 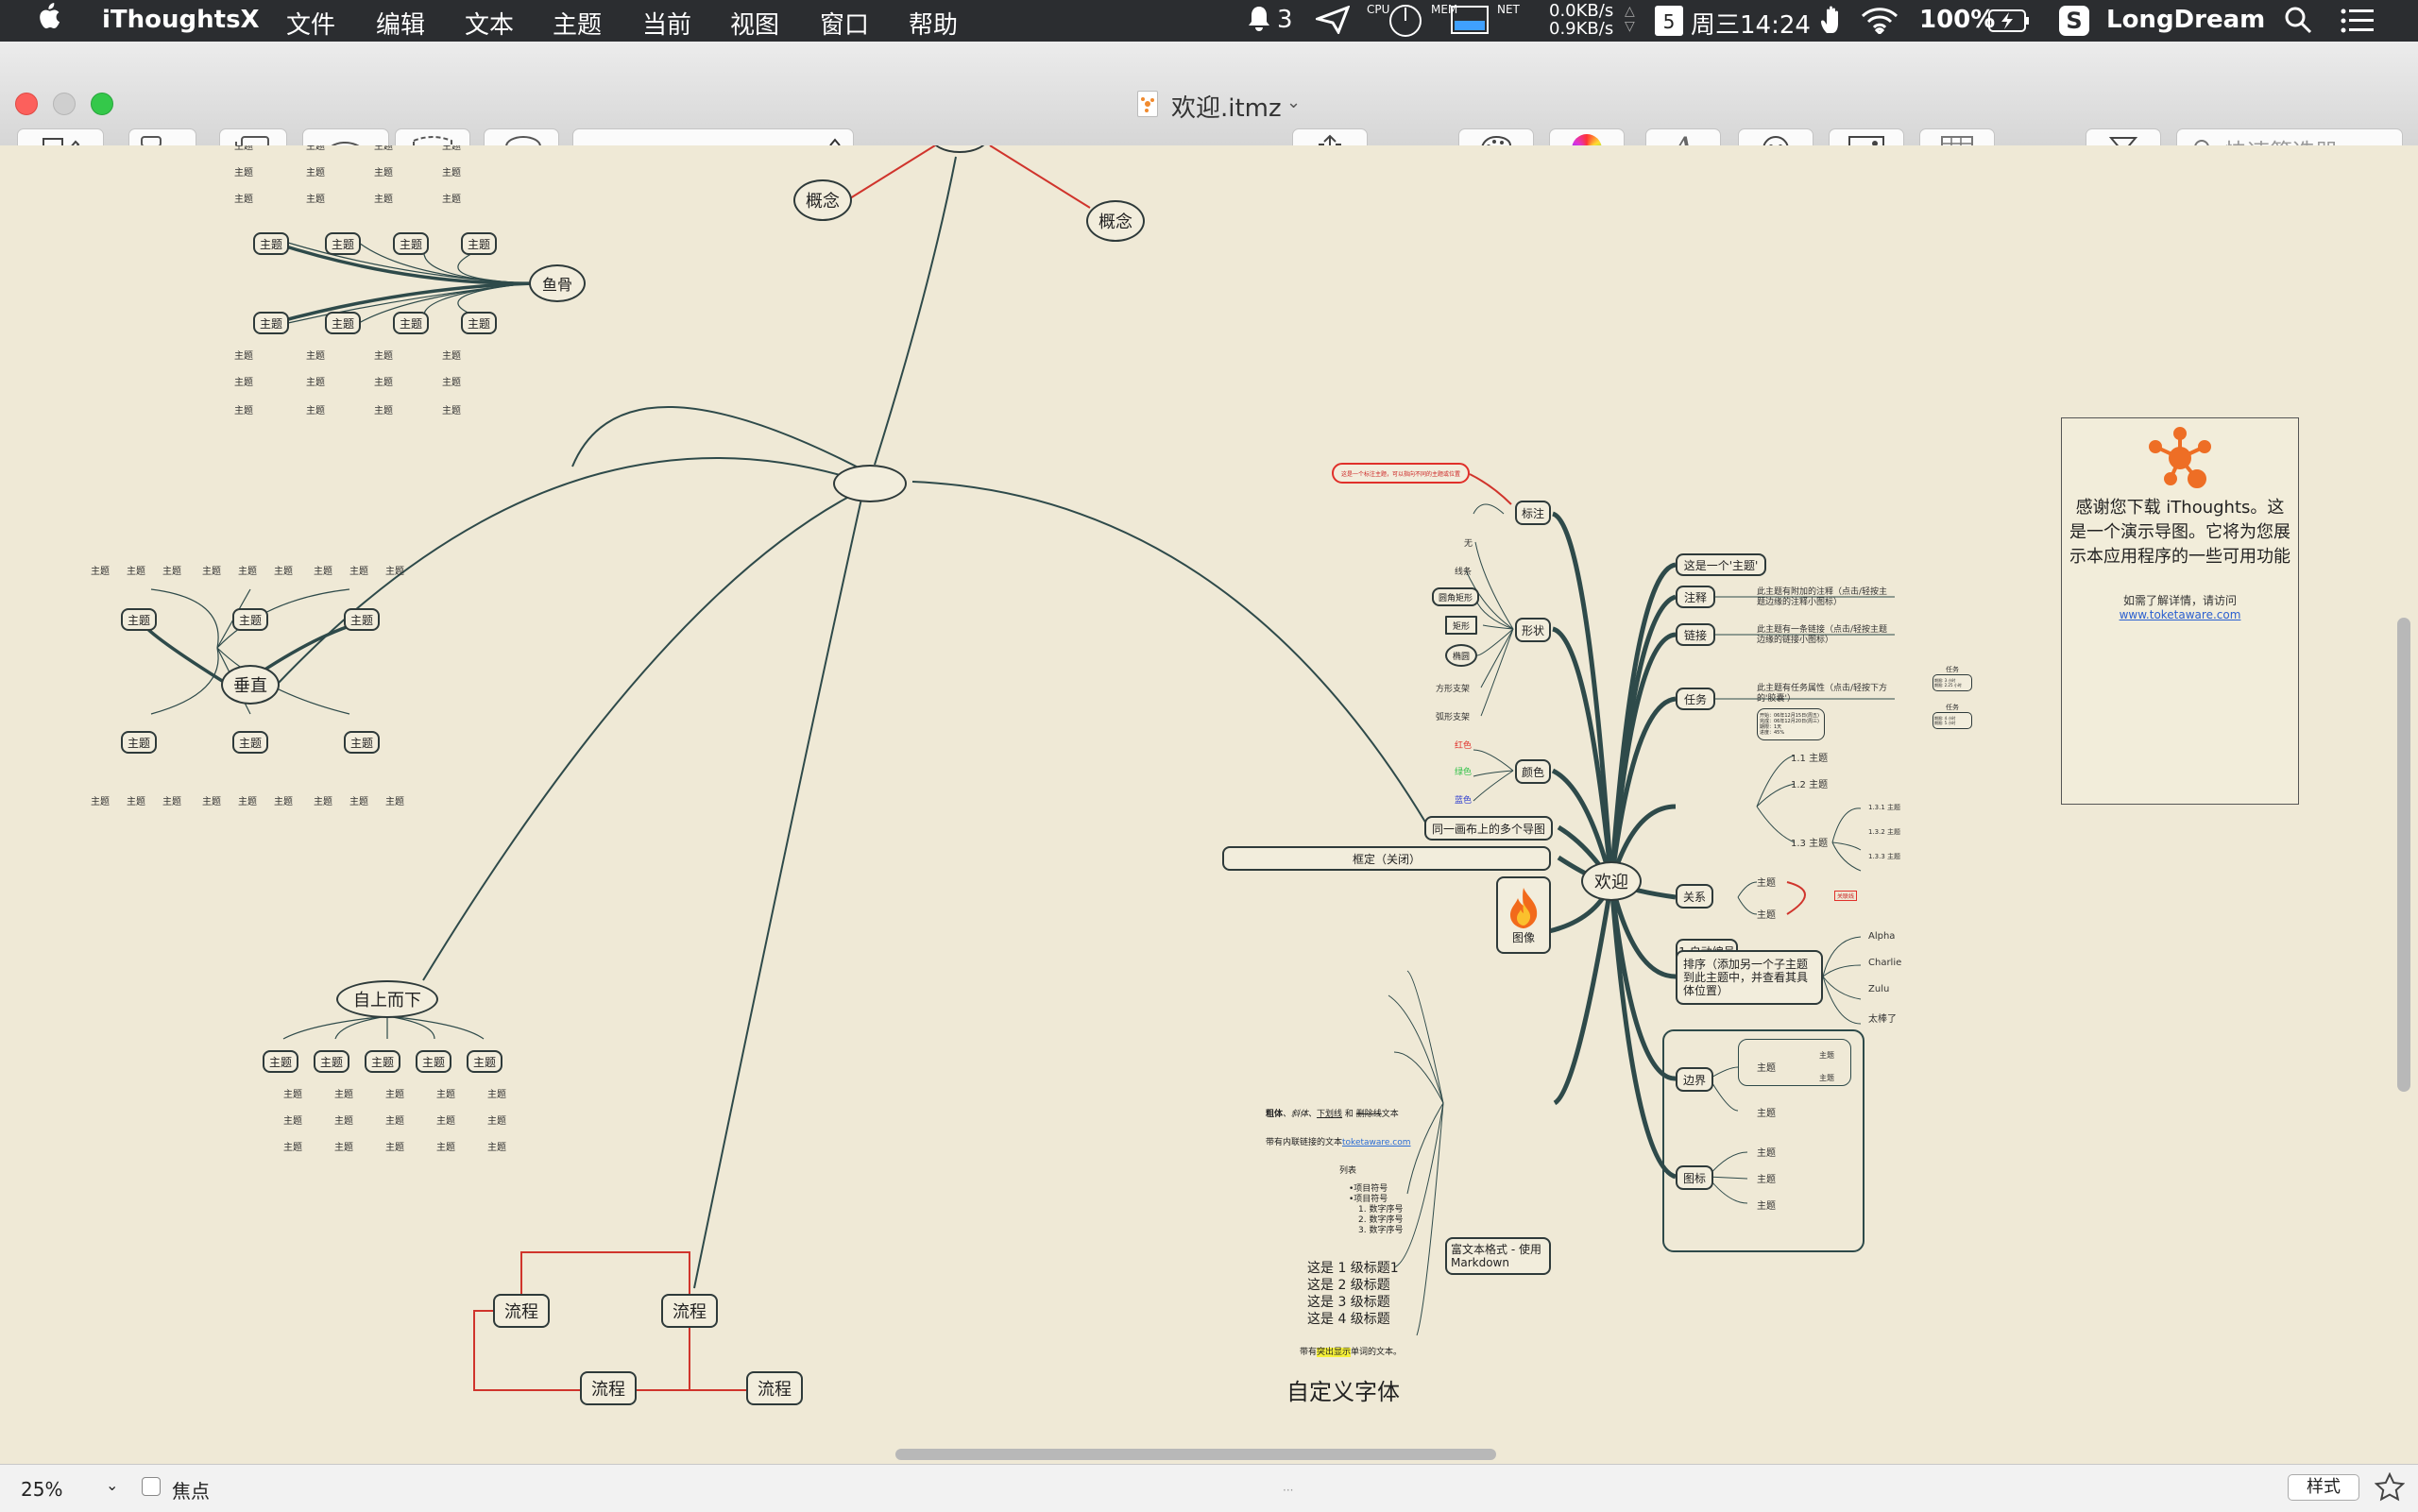 I want to click on fishbone-leaf-top-4-1: 主题, so click(x=451, y=148).